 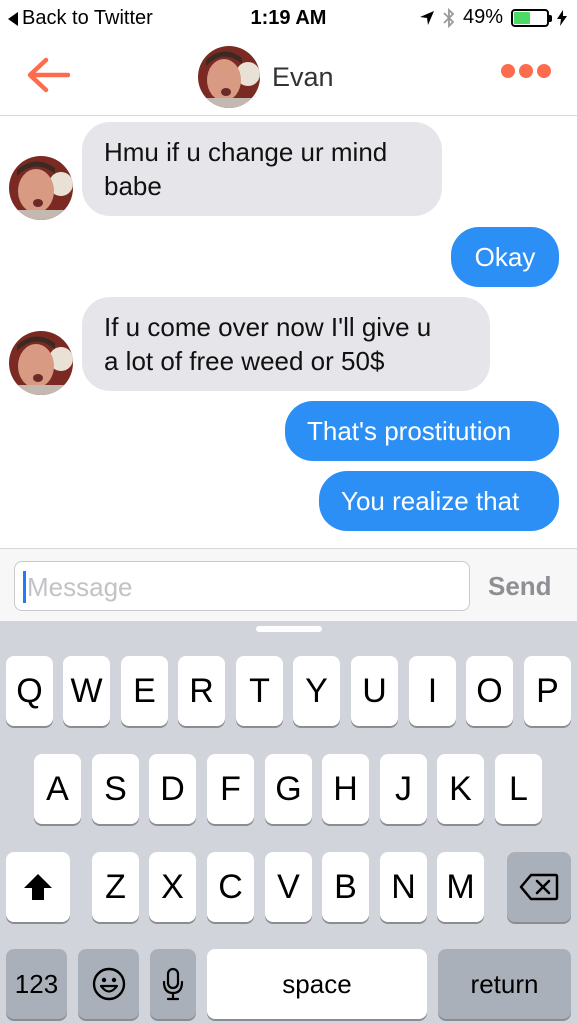 What do you see at coordinates (201, 691) in the screenshot?
I see `key-r: R` at bounding box center [201, 691].